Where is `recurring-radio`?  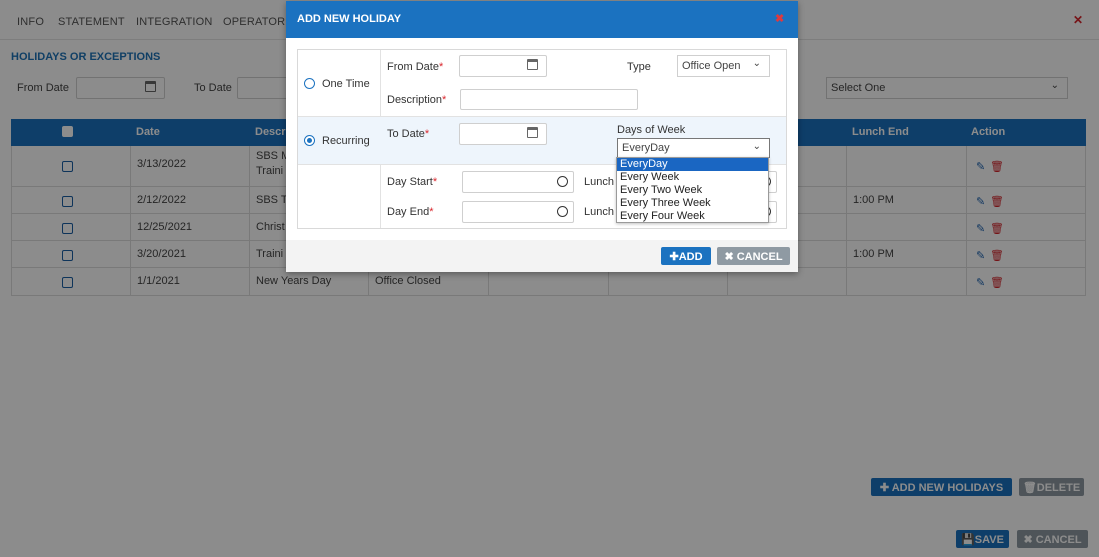 recurring-radio is located at coordinates (309, 140).